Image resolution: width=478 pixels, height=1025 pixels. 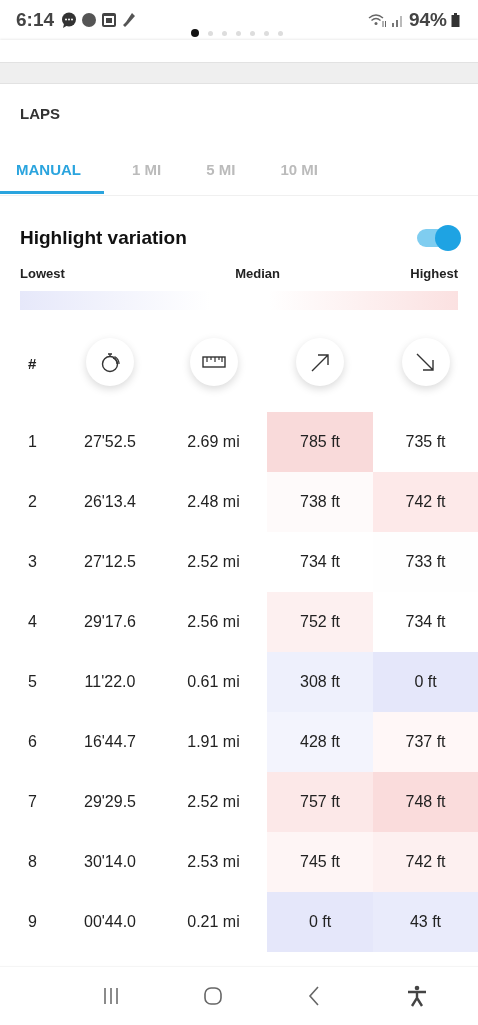 I want to click on table-cell-text: 11'22.0, so click(x=110, y=682).